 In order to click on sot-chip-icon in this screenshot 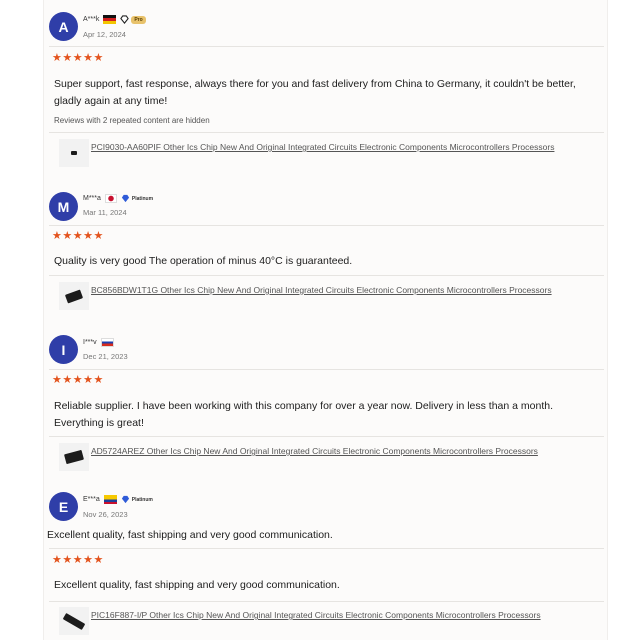, I will do `click(74, 296)`.